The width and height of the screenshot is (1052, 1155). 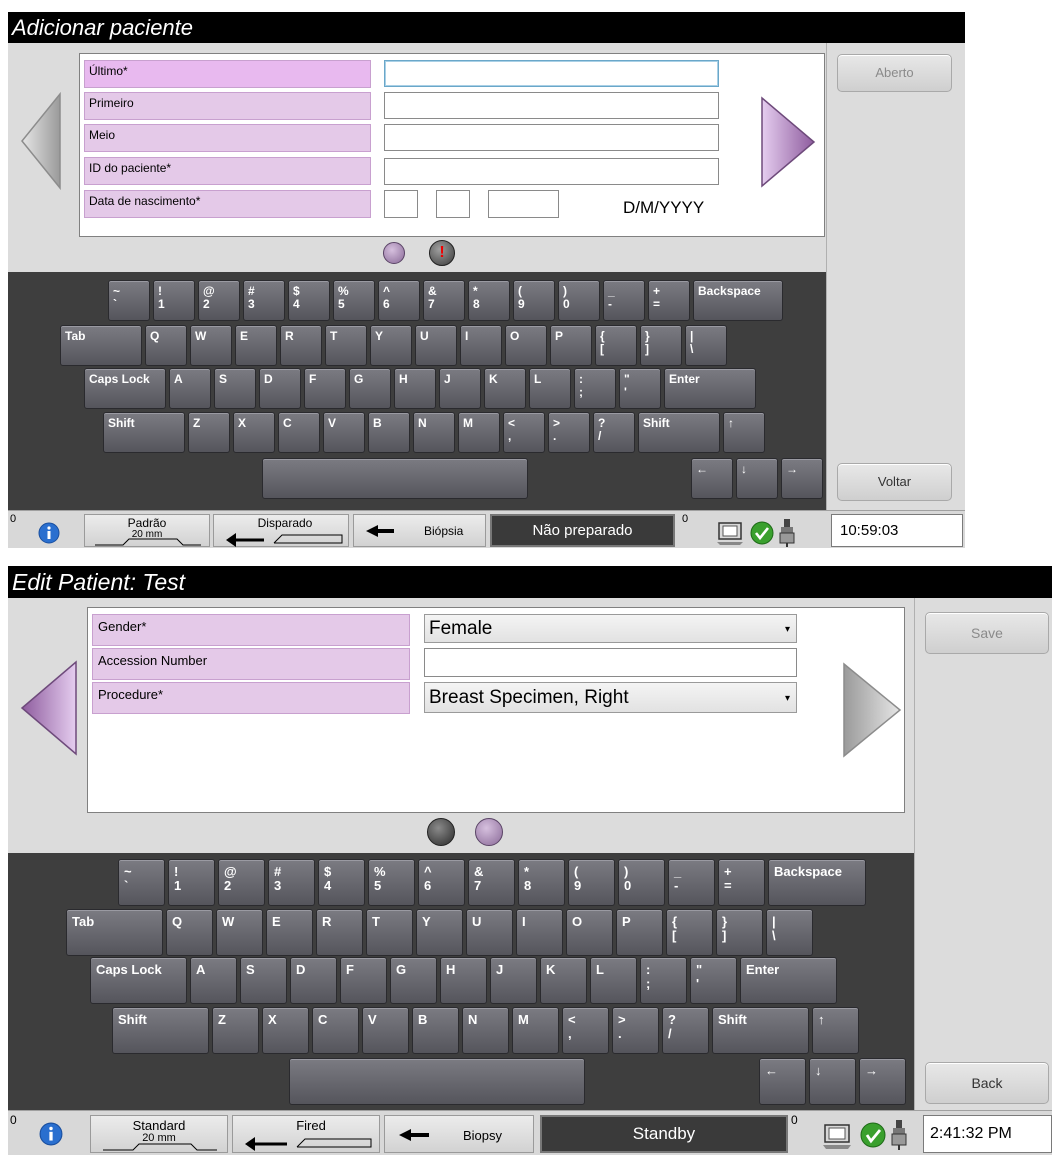 What do you see at coordinates (395, 478) in the screenshot?
I see `key-space` at bounding box center [395, 478].